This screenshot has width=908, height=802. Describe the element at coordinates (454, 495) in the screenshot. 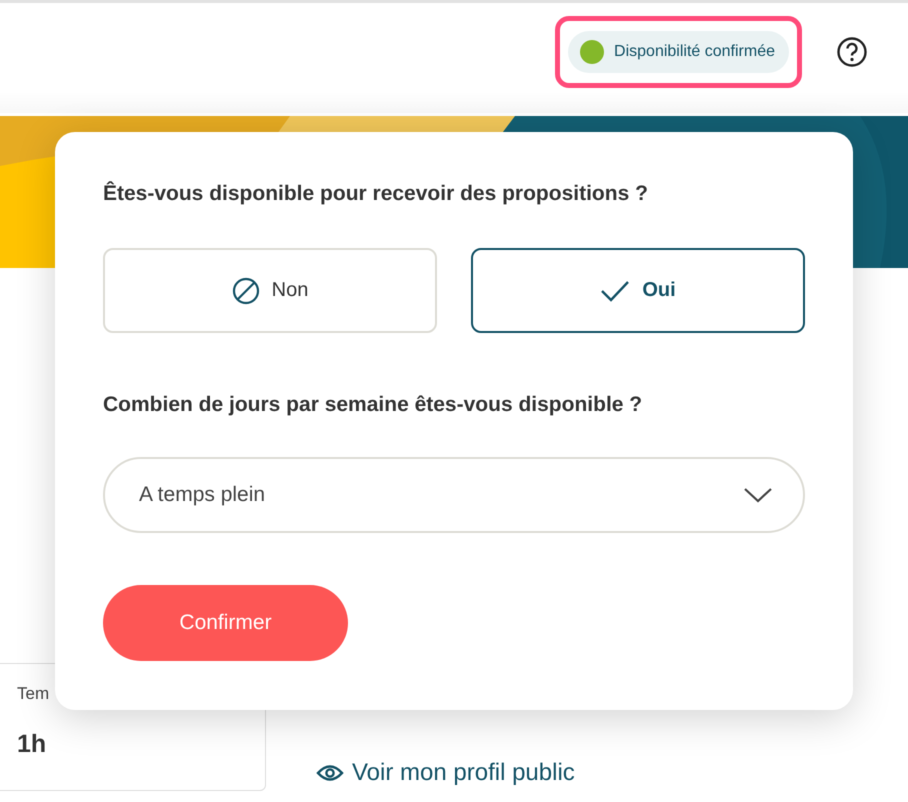

I see `days-select: A temps plein` at that location.